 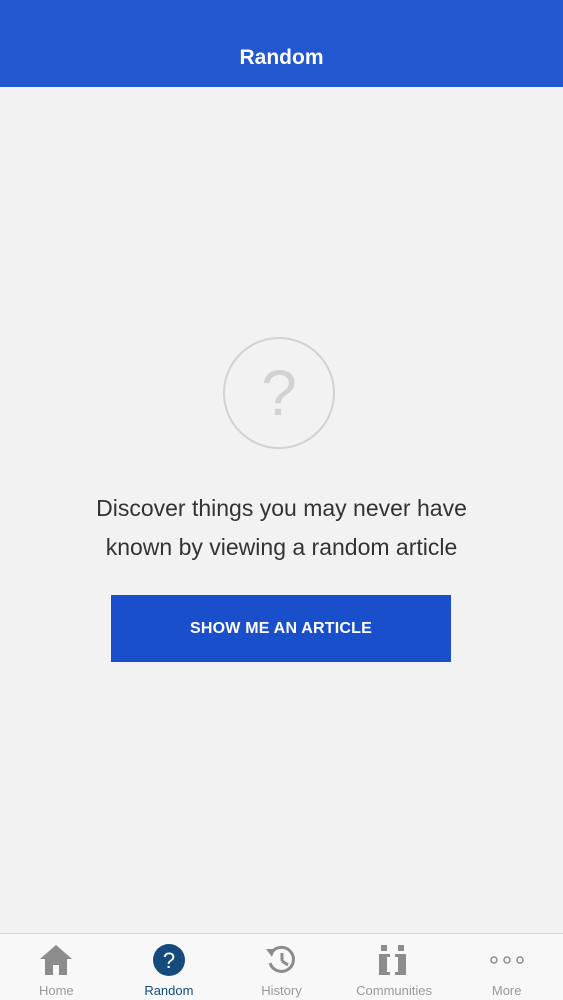 I want to click on tab-history: History, so click(x=281, y=967).